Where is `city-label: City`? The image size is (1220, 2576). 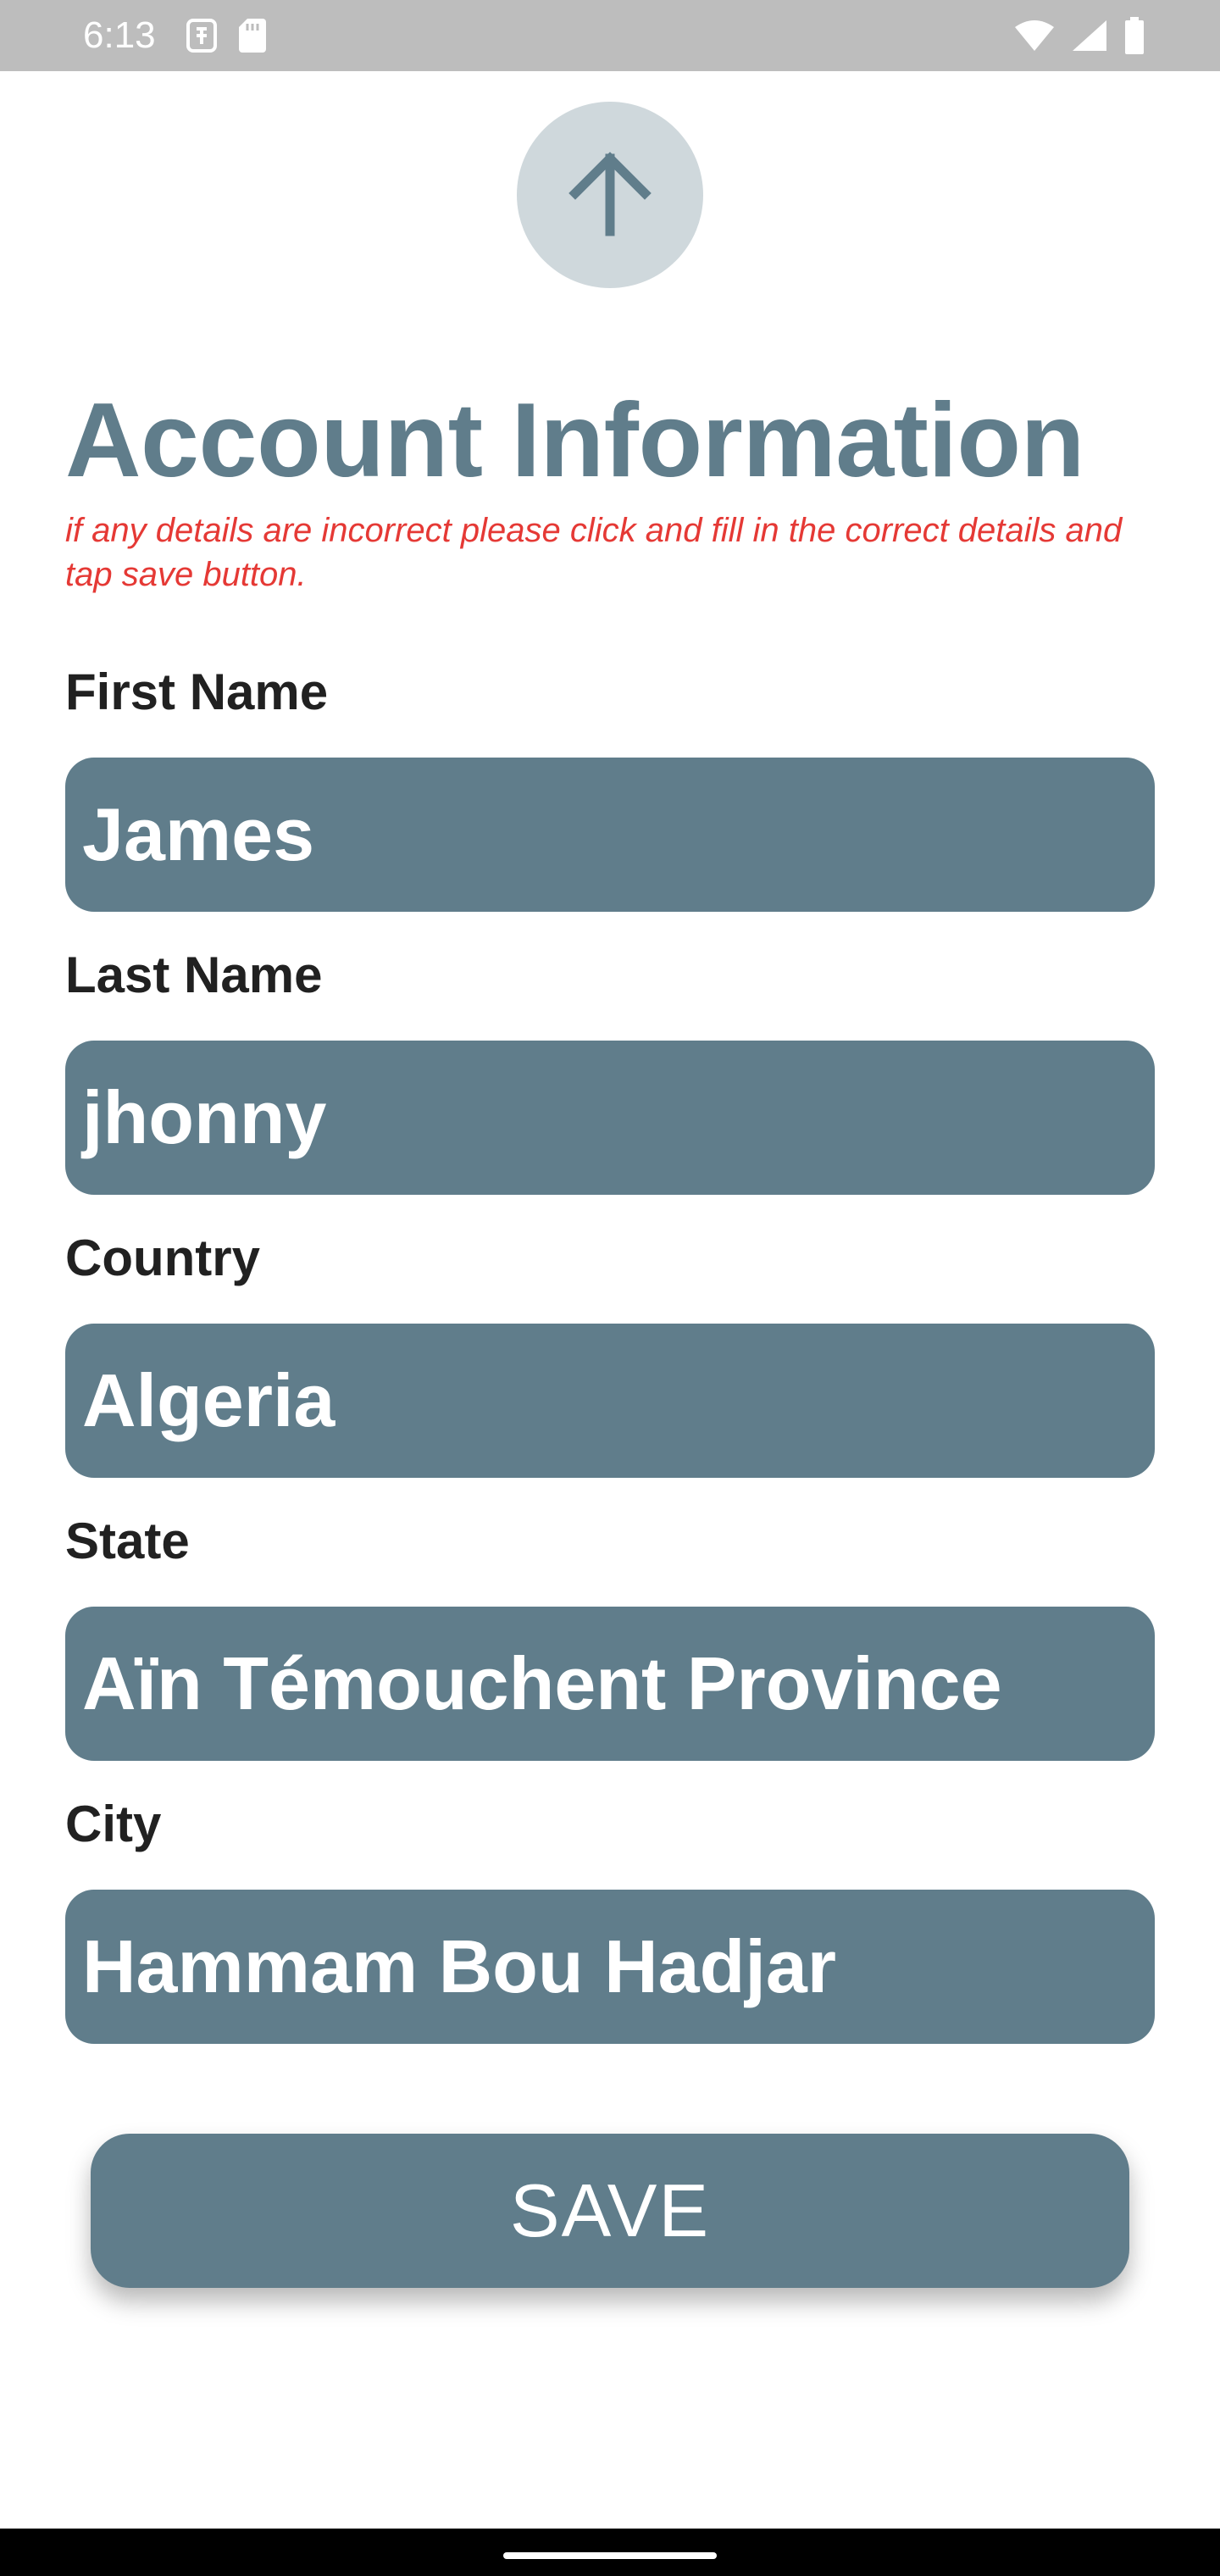
city-label: City is located at coordinates (113, 1824).